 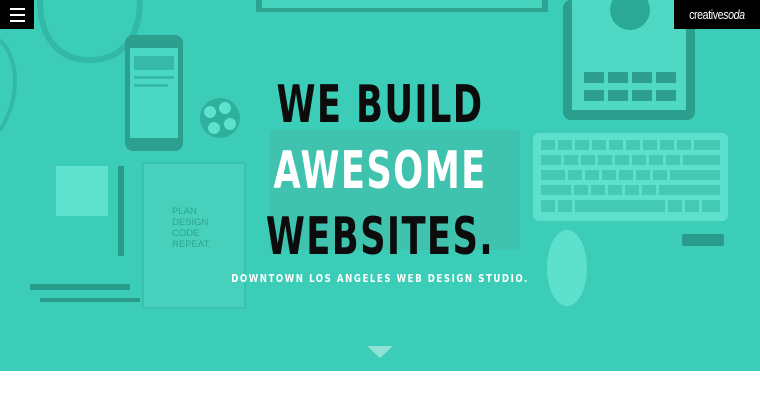 I want to click on down-arrow-icon, so click(x=380, y=352).